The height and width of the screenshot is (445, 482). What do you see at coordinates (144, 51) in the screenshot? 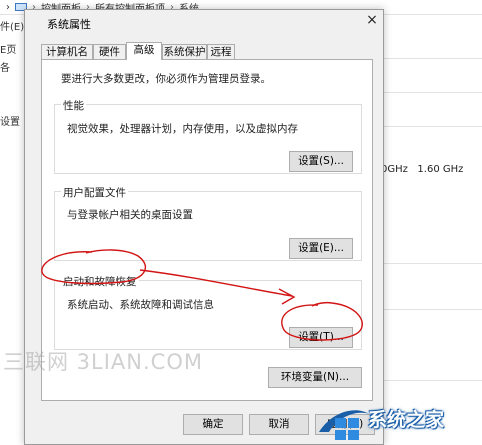
I see `tab-advanced: 高级` at bounding box center [144, 51].